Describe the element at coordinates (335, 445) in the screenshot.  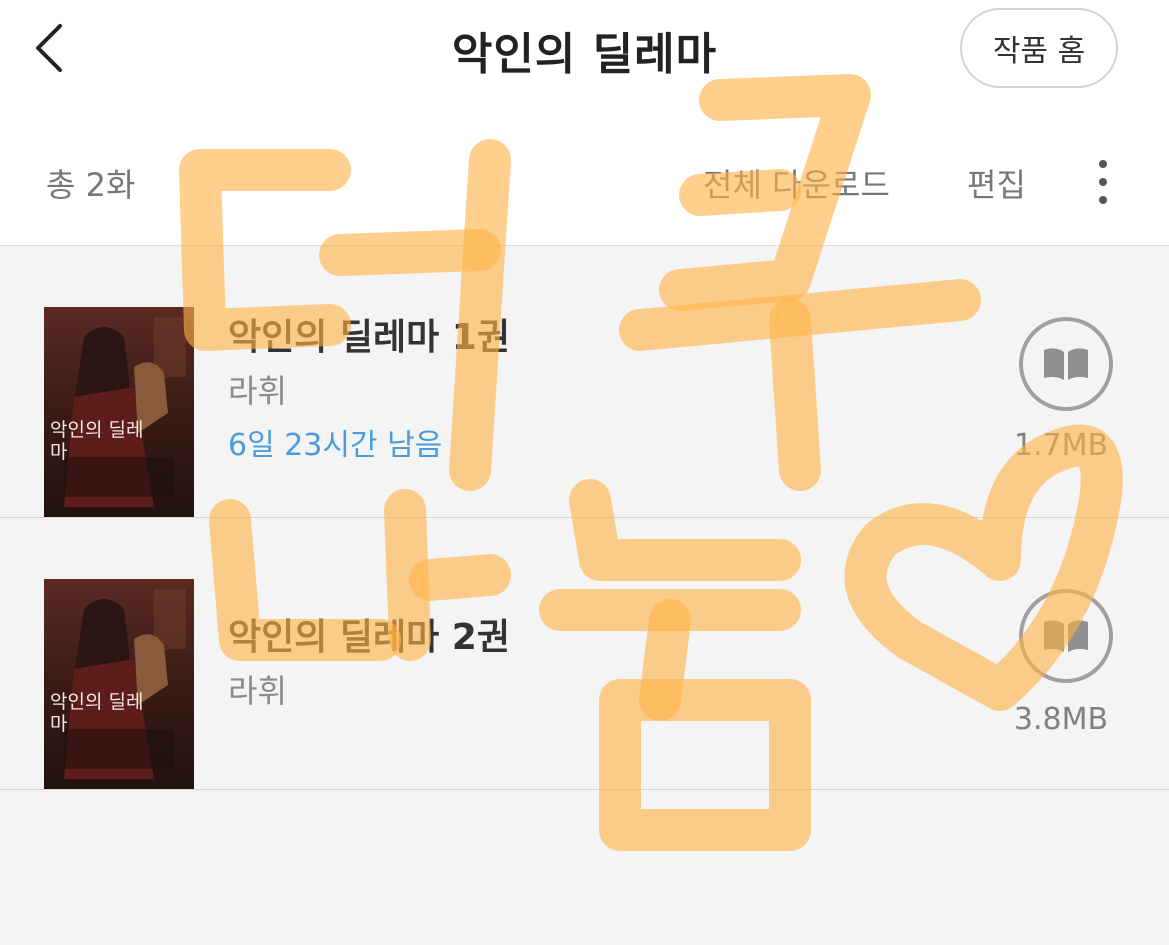
I see `rental-remaining: 6일 23시간 남음` at that location.